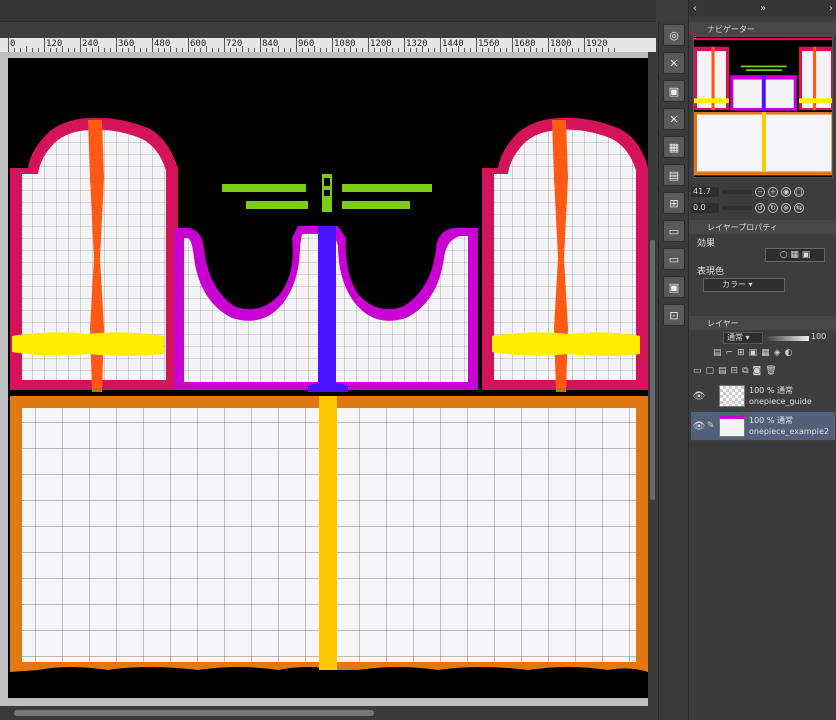 The height and width of the screenshot is (720, 836). Describe the element at coordinates (705, 208) in the screenshot. I see `rotate-value: 0.0` at that location.